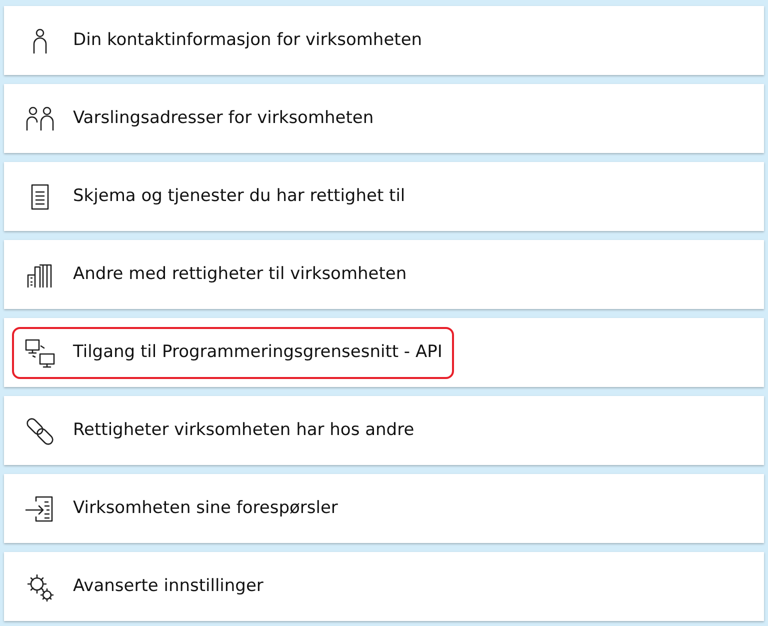 The image size is (768, 626). I want to click on menu-item-label: Tilgang til Programmeringsgrensesnitt - API, so click(257, 352).